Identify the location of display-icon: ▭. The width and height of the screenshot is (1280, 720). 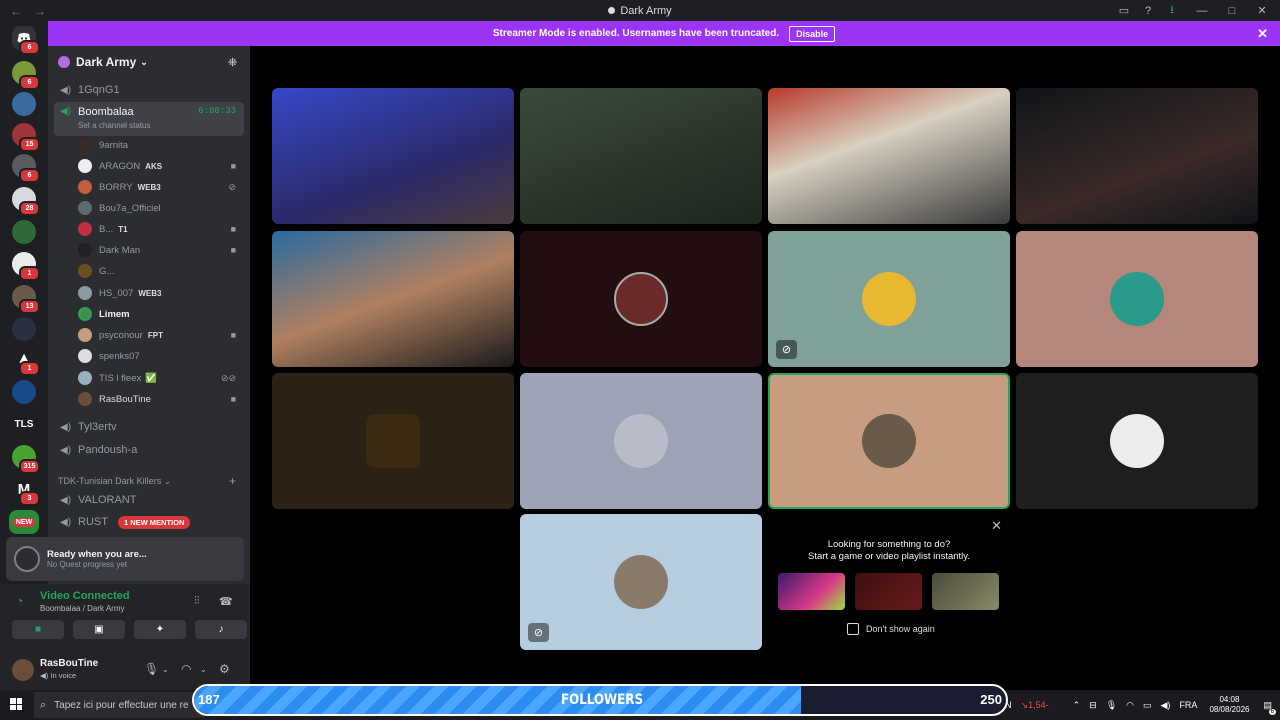
(1147, 705).